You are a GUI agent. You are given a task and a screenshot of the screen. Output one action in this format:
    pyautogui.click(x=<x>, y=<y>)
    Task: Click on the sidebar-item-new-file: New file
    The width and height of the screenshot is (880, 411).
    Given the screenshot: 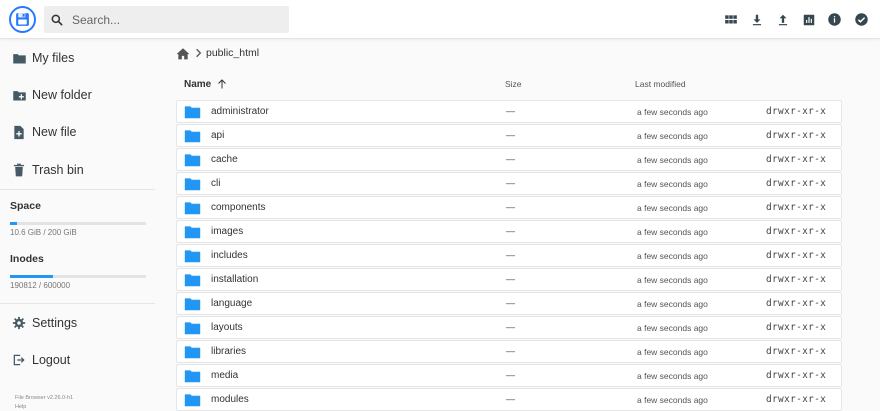 What is the action you would take?
    pyautogui.click(x=77, y=132)
    